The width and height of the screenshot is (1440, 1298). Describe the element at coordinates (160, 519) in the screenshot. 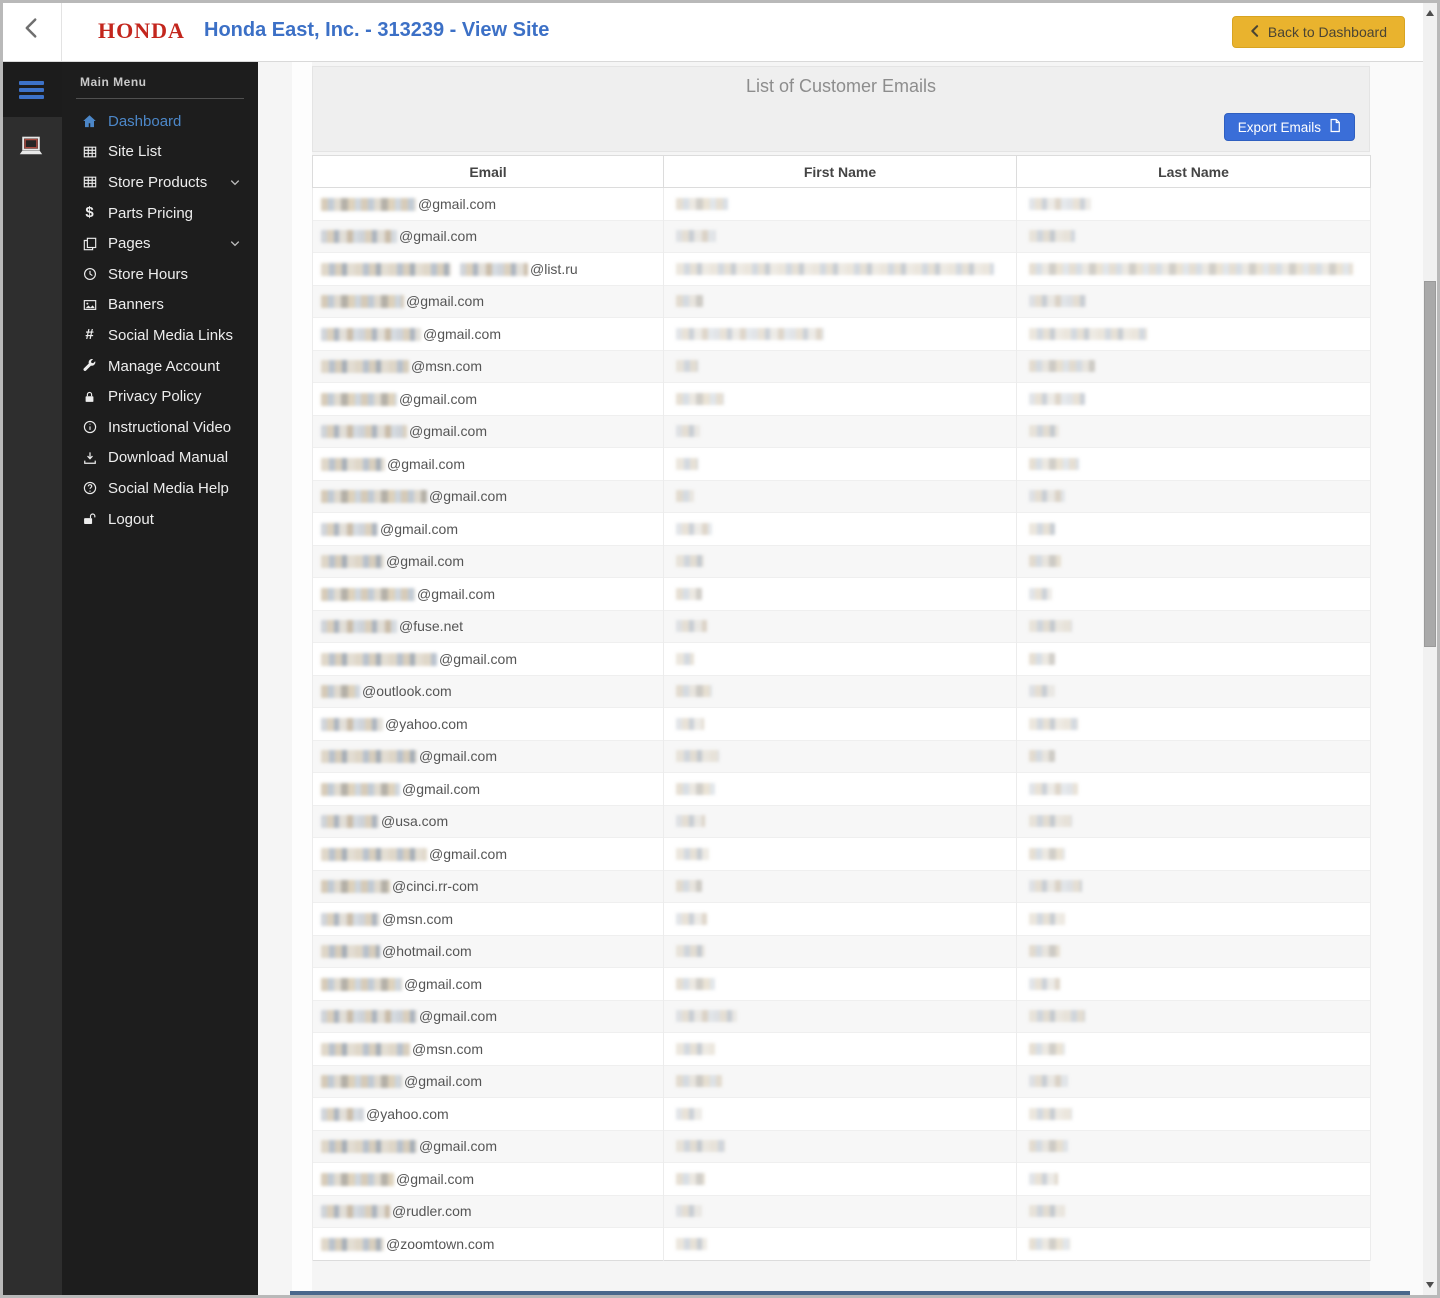

I see `sidebar-item-logout: Logout` at that location.